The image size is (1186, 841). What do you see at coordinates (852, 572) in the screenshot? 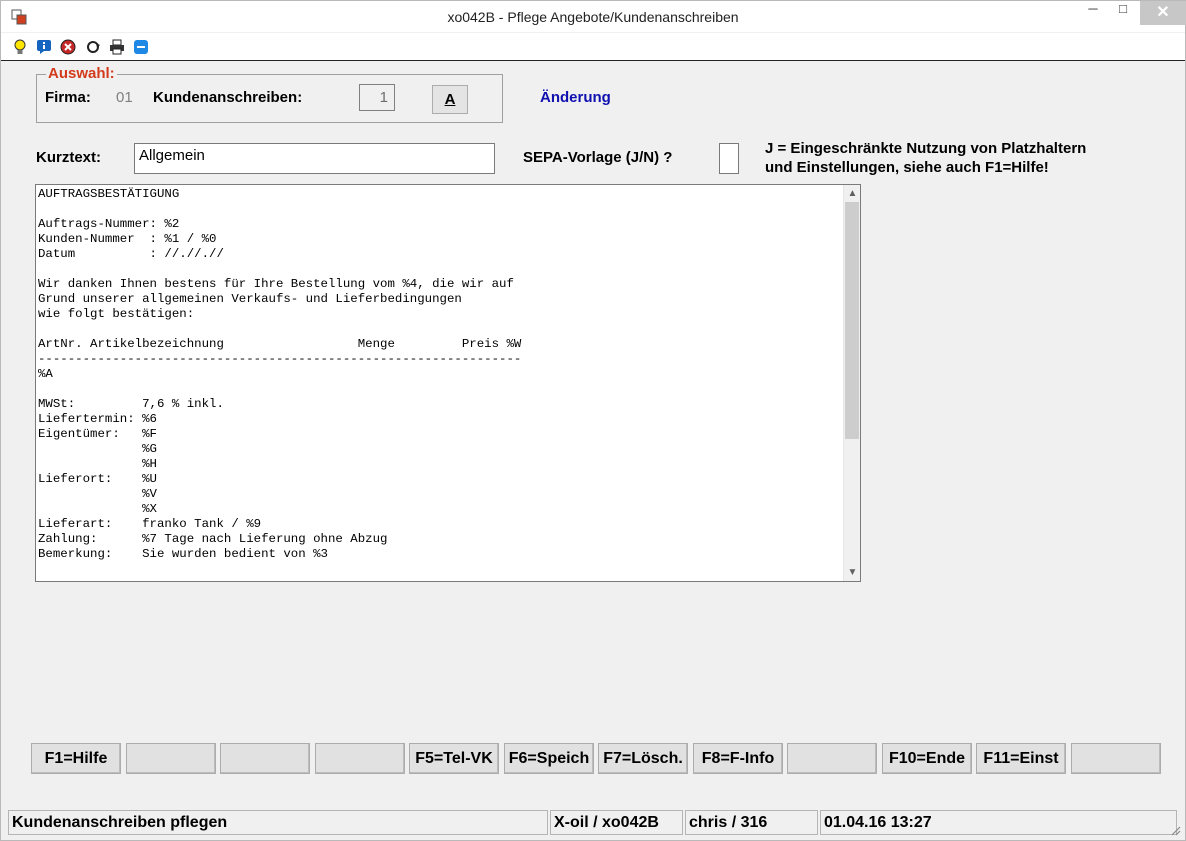
I see `scroll-down-arrow-icon: ▼` at bounding box center [852, 572].